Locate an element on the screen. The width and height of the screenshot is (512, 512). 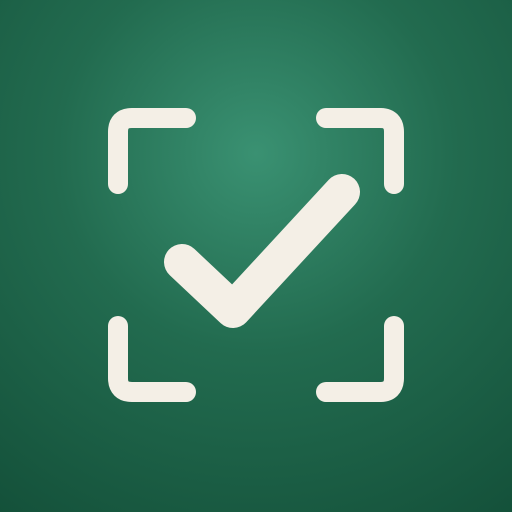
frame-corner-bottom-right is located at coordinates (360, 359).